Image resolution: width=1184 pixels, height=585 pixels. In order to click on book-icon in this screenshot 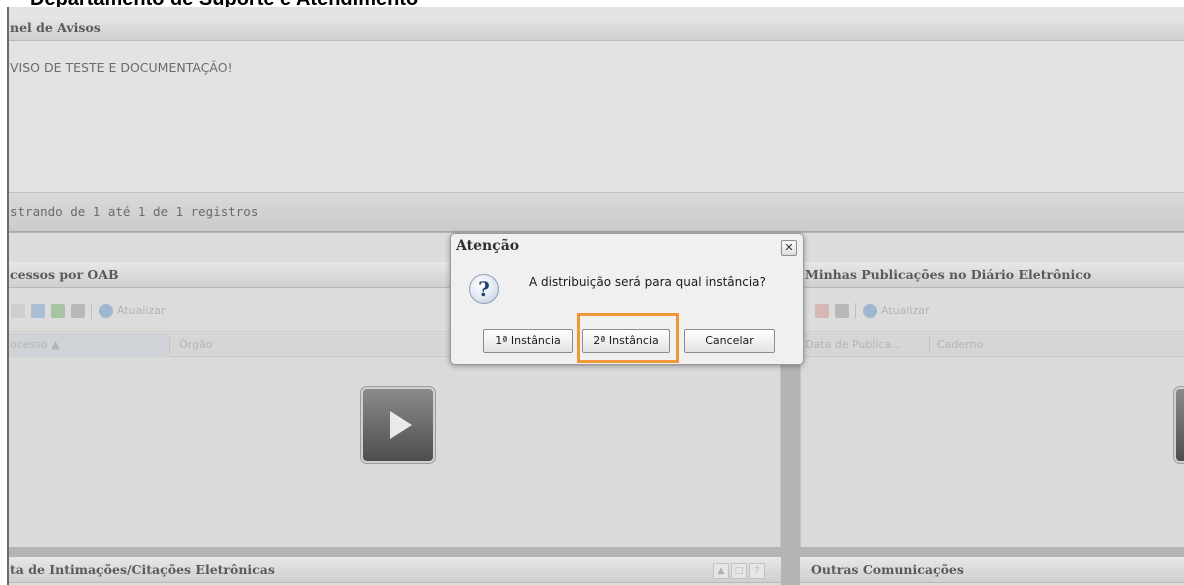, I will do `click(38, 311)`.